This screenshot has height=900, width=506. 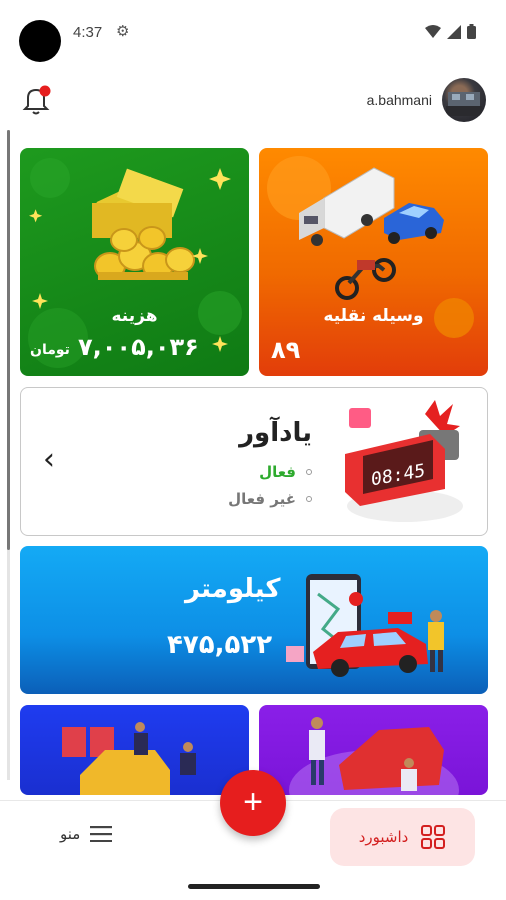 What do you see at coordinates (399, 100) in the screenshot?
I see `username: a.bahmani` at bounding box center [399, 100].